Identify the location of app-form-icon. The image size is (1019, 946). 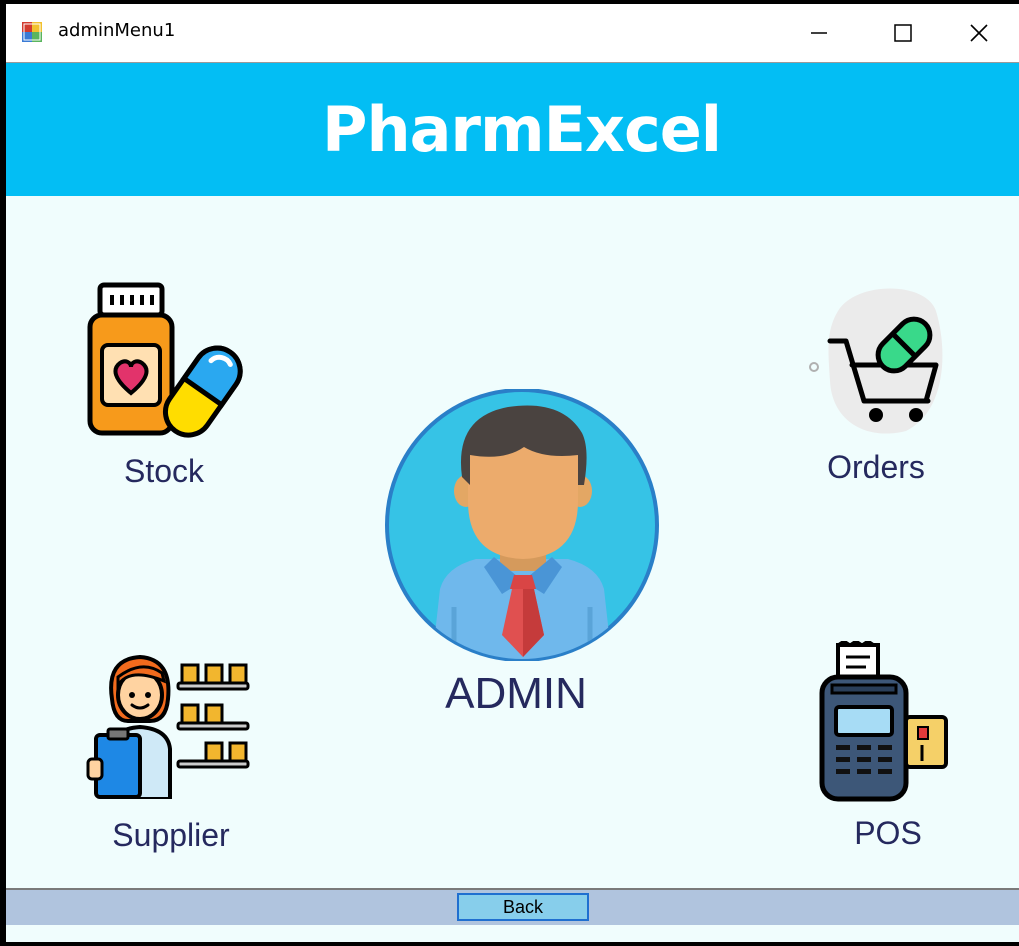
(32, 32).